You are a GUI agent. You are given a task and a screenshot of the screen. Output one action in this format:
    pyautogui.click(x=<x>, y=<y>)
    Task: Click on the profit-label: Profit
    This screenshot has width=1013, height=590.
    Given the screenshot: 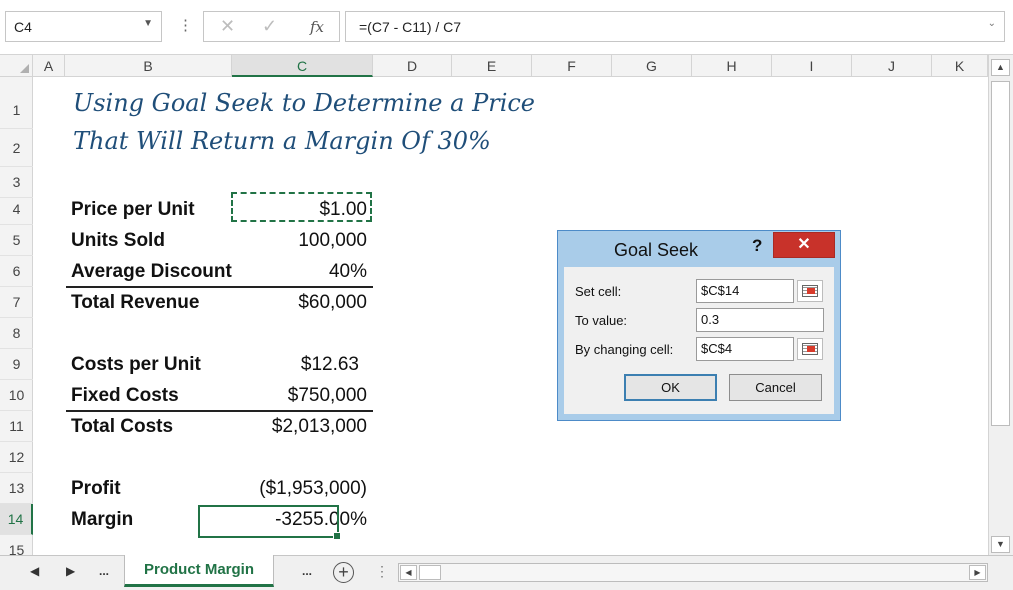 What is the action you would take?
    pyautogui.click(x=152, y=488)
    